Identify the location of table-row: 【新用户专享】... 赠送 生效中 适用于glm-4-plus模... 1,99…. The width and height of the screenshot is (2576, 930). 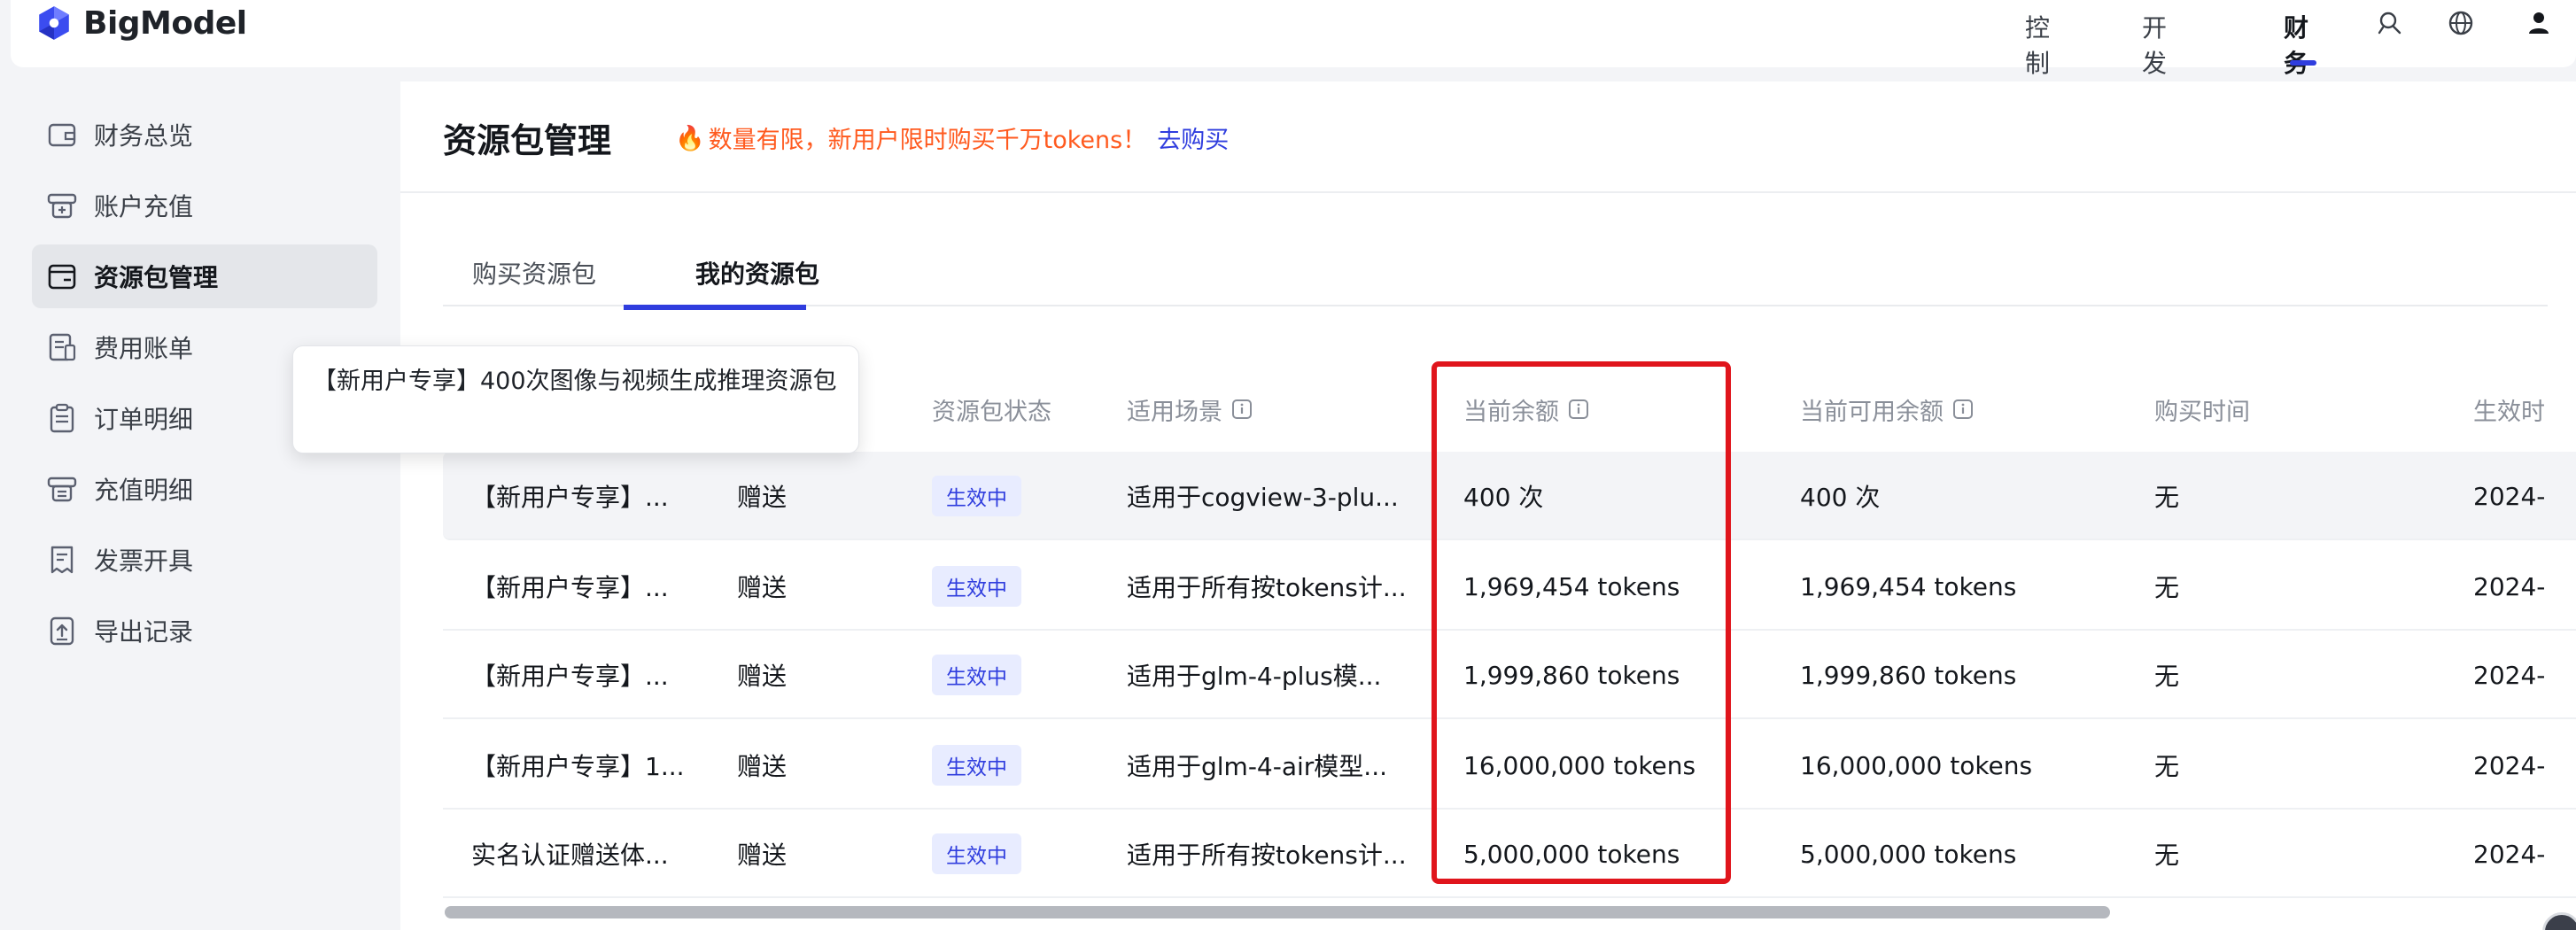
(1509, 675).